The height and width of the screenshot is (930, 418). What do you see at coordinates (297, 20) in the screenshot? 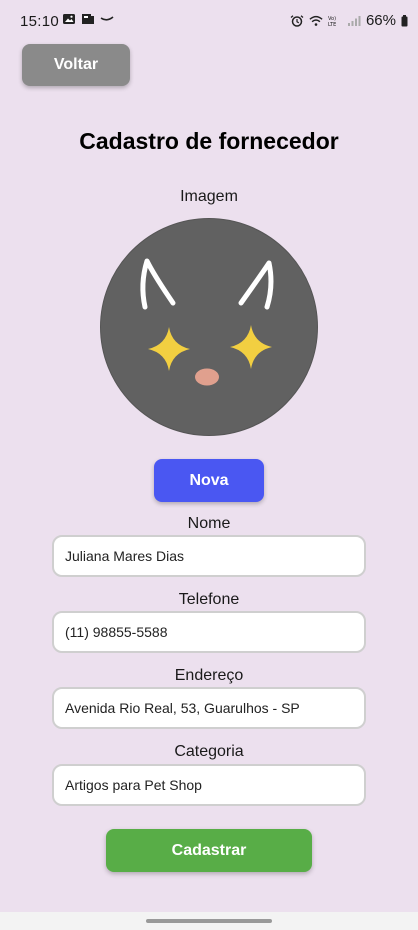
I see `alarm-icon` at bounding box center [297, 20].